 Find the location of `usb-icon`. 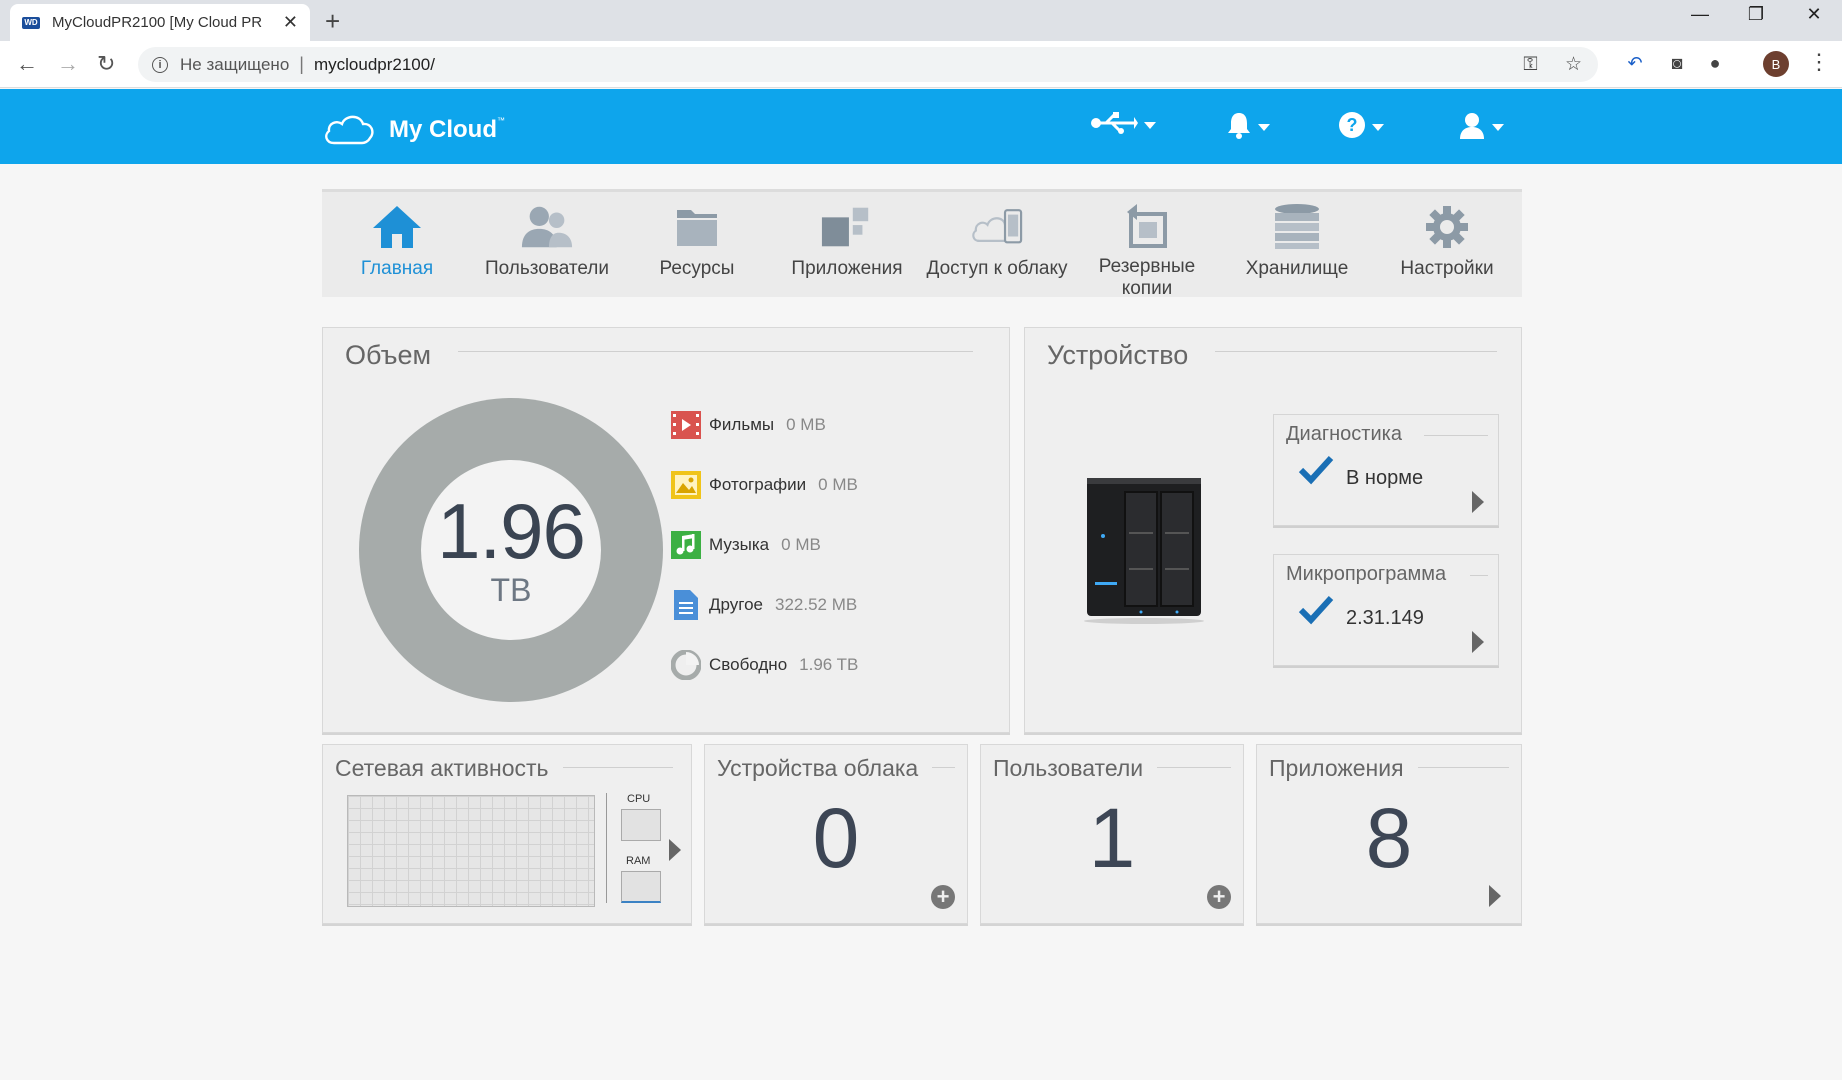

usb-icon is located at coordinates (1114, 123).